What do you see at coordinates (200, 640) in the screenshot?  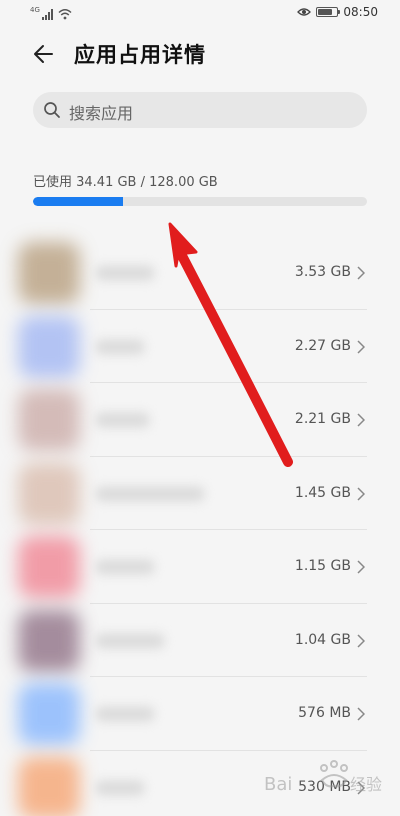 I see `app-list-item: 1.04 GB` at bounding box center [200, 640].